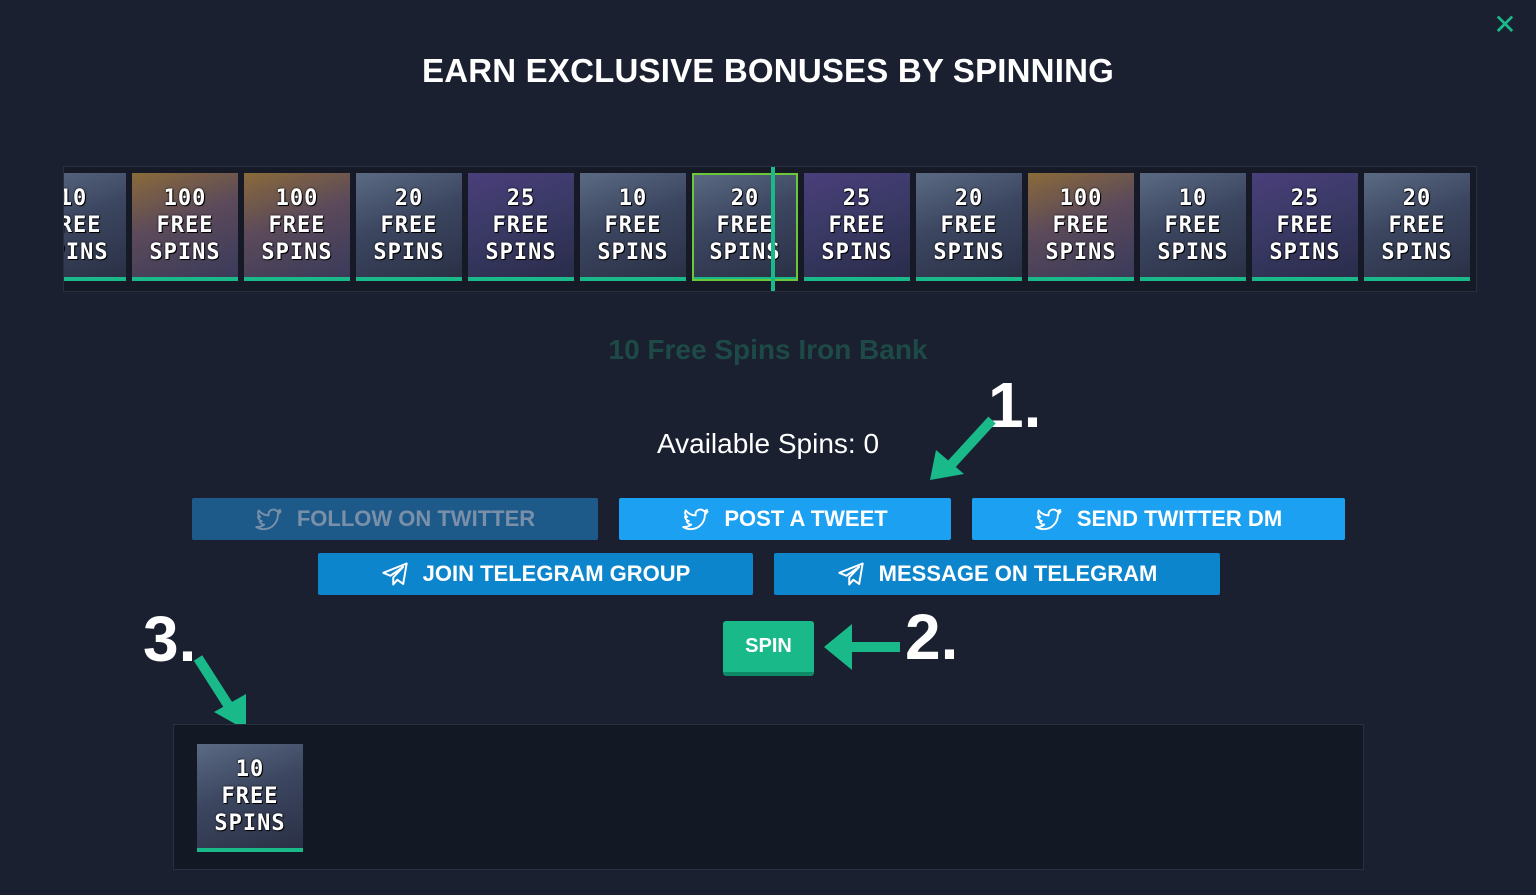  What do you see at coordinates (1505, 25) in the screenshot?
I see `close-icon: ✕` at bounding box center [1505, 25].